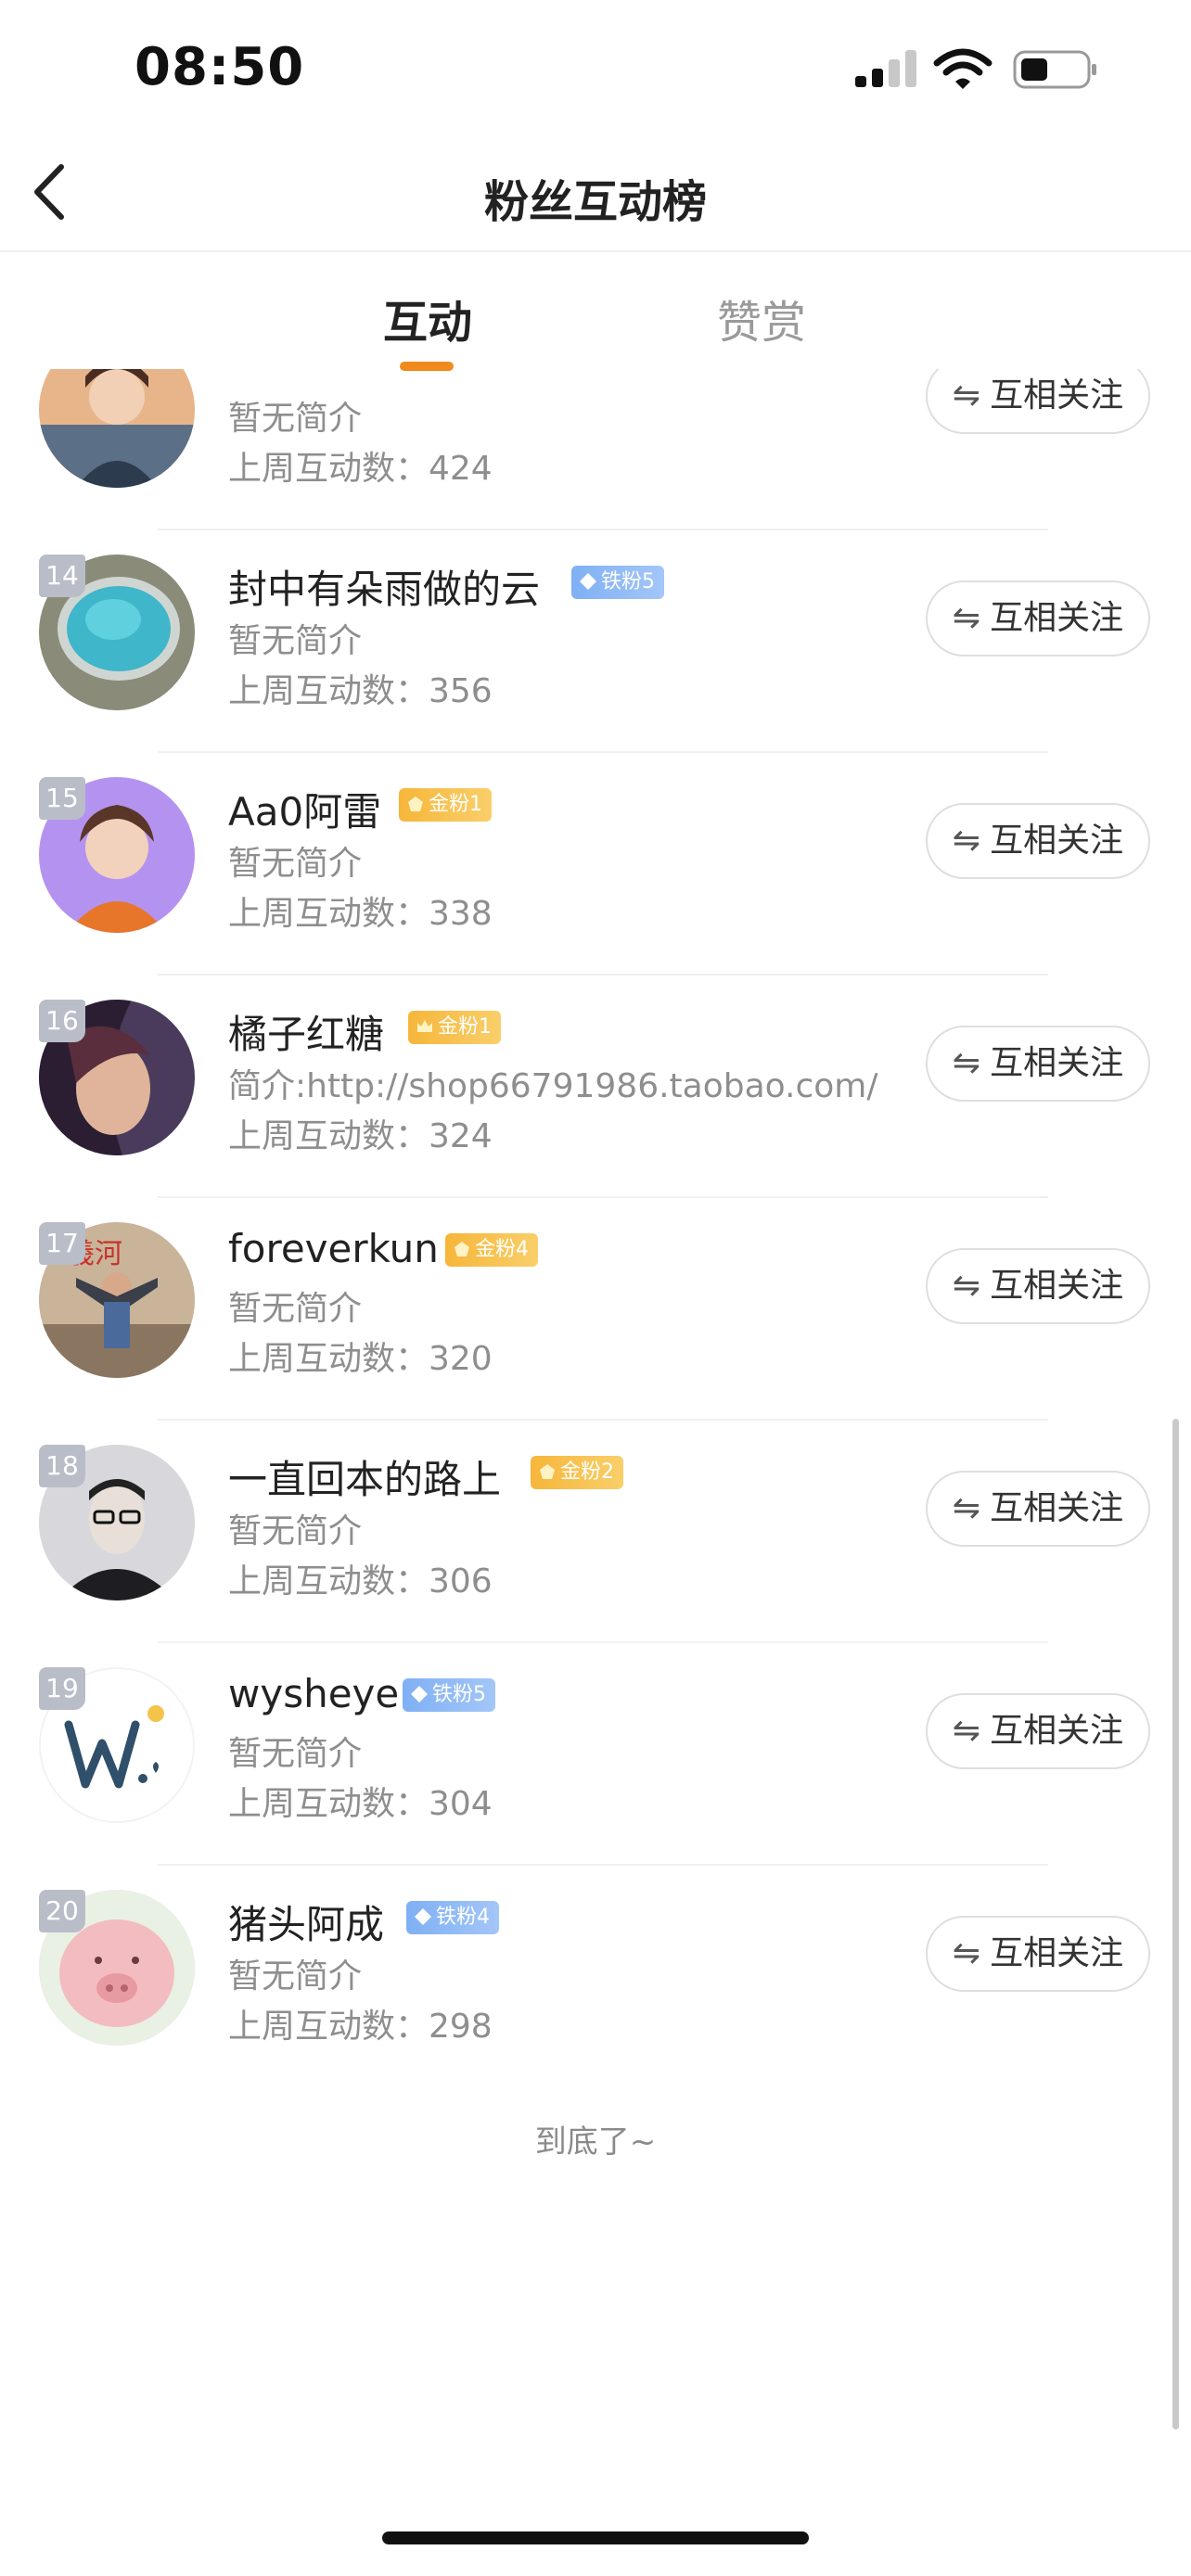 This screenshot has height=2576, width=1191. Describe the element at coordinates (306, 1922) in the screenshot. I see `user-name: 猪头阿成` at that location.